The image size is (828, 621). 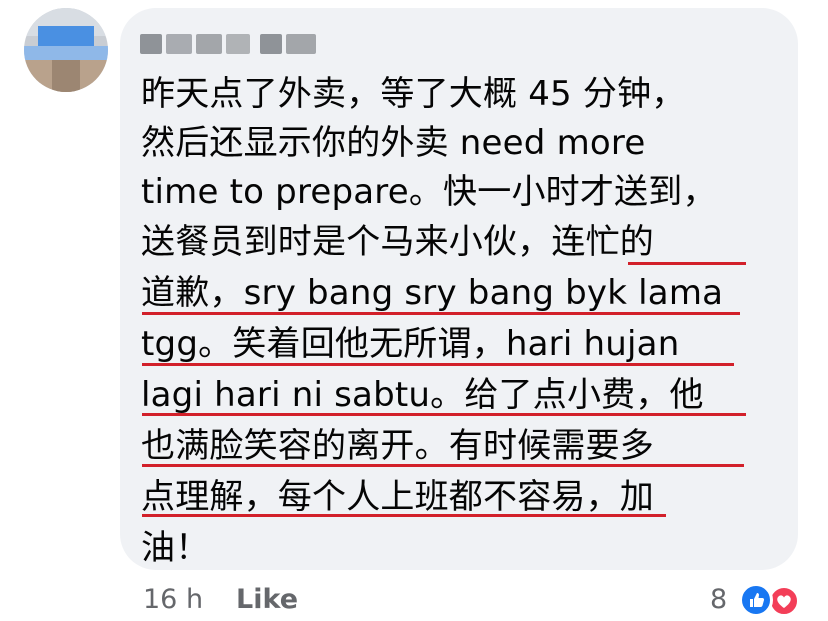 I want to click on comment-text-line: 然后还显示你的外卖 need more, so click(x=393, y=143).